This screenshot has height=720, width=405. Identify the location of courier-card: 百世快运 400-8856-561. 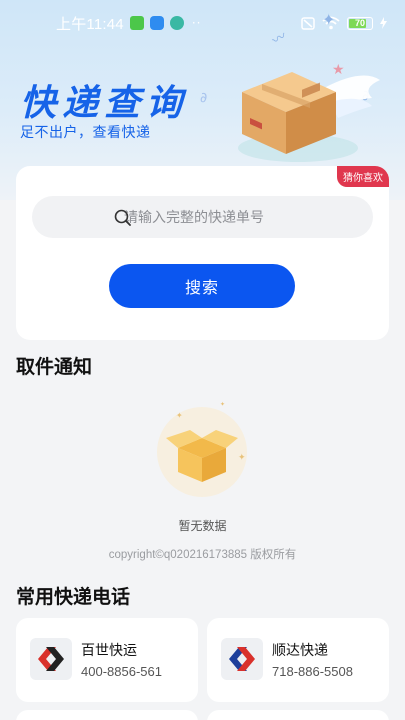
(107, 660).